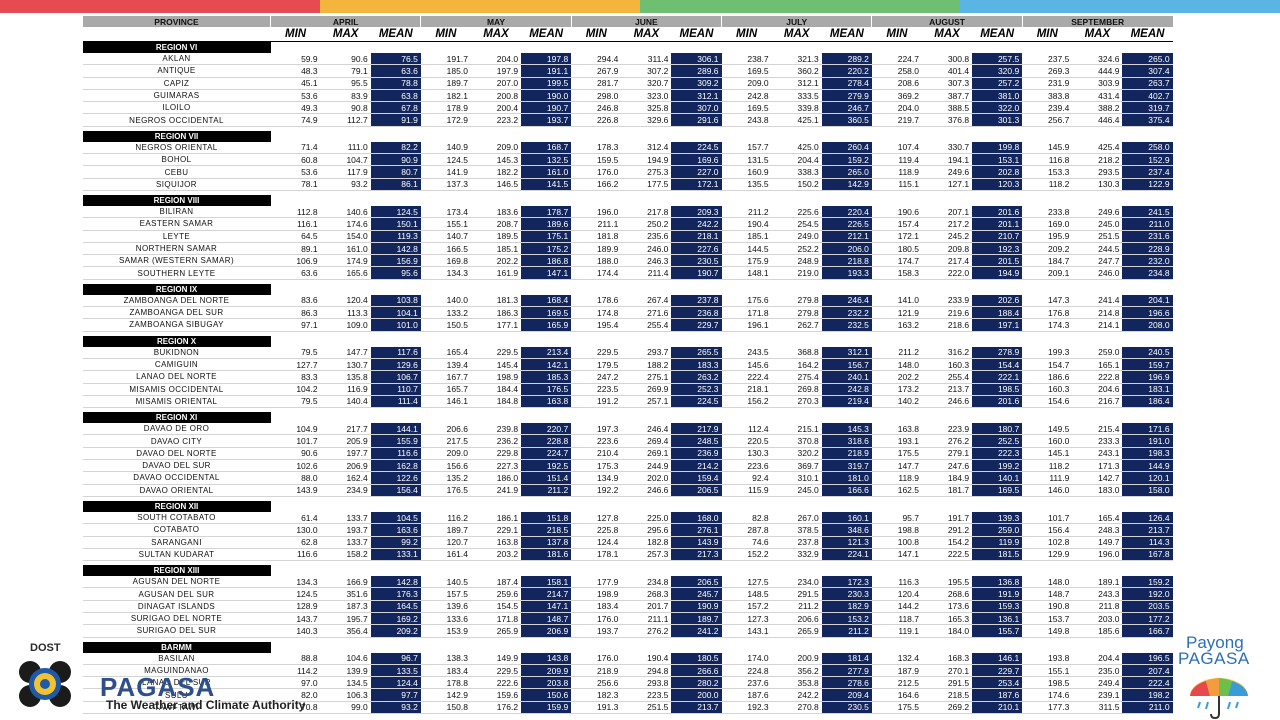 The image size is (1280, 720). I want to click on max-value-cell: 218.6, so click(947, 325).